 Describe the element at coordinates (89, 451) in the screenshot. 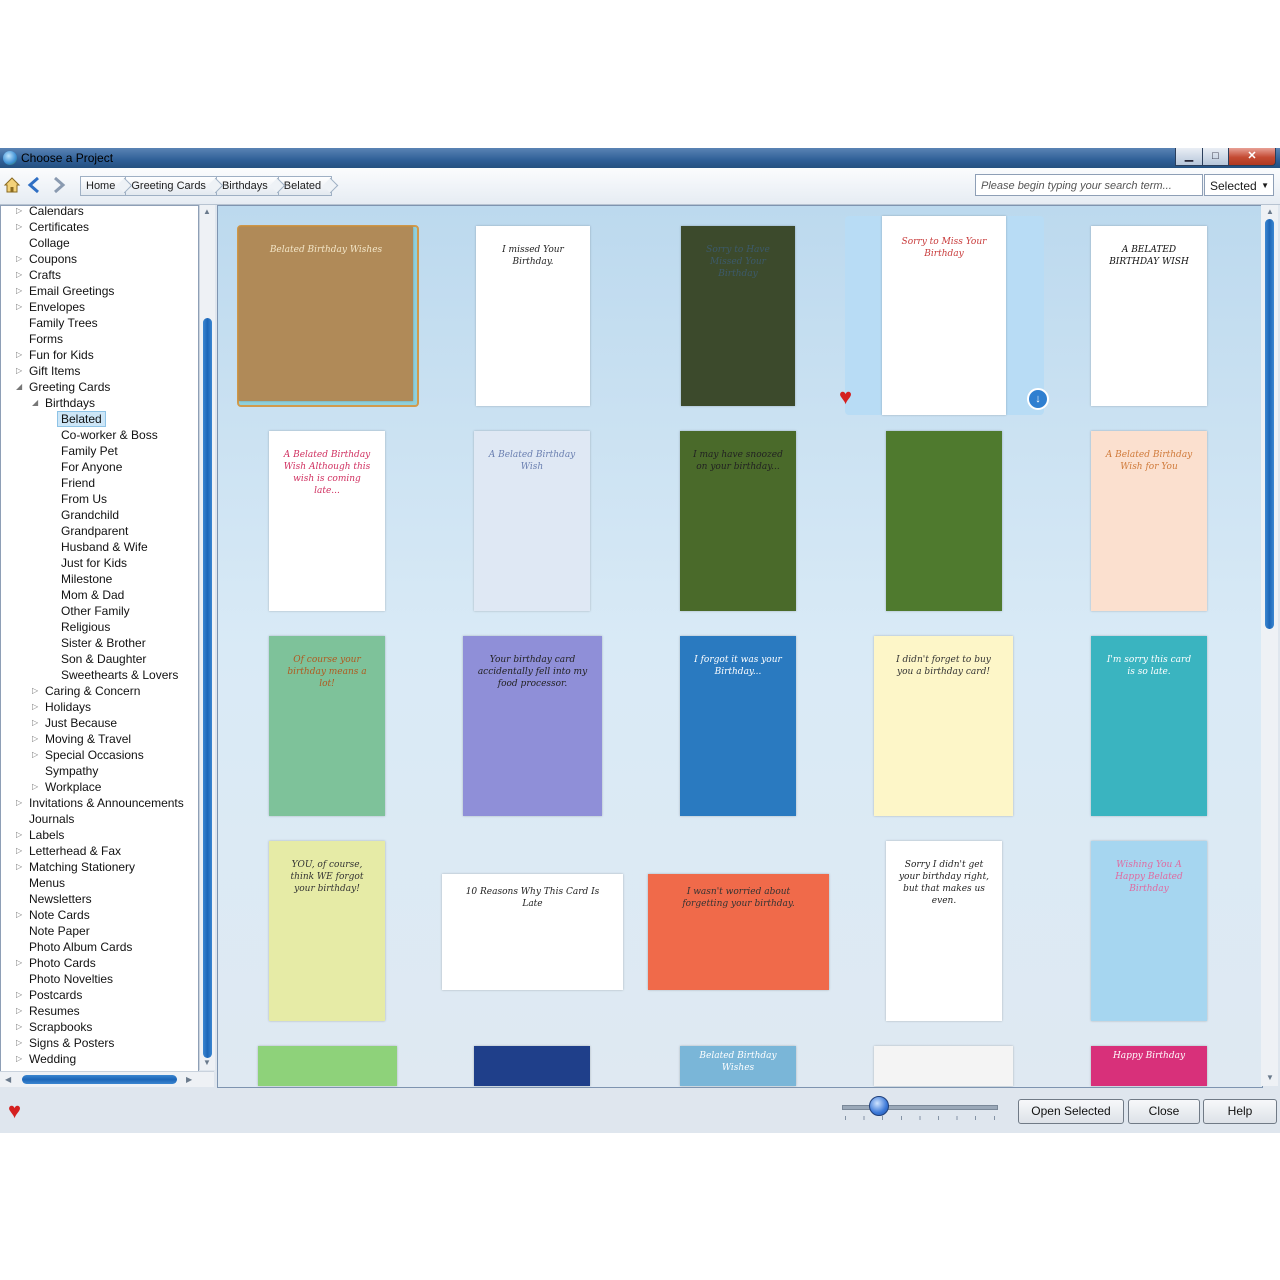

I see `tree-item: Family Pet` at that location.